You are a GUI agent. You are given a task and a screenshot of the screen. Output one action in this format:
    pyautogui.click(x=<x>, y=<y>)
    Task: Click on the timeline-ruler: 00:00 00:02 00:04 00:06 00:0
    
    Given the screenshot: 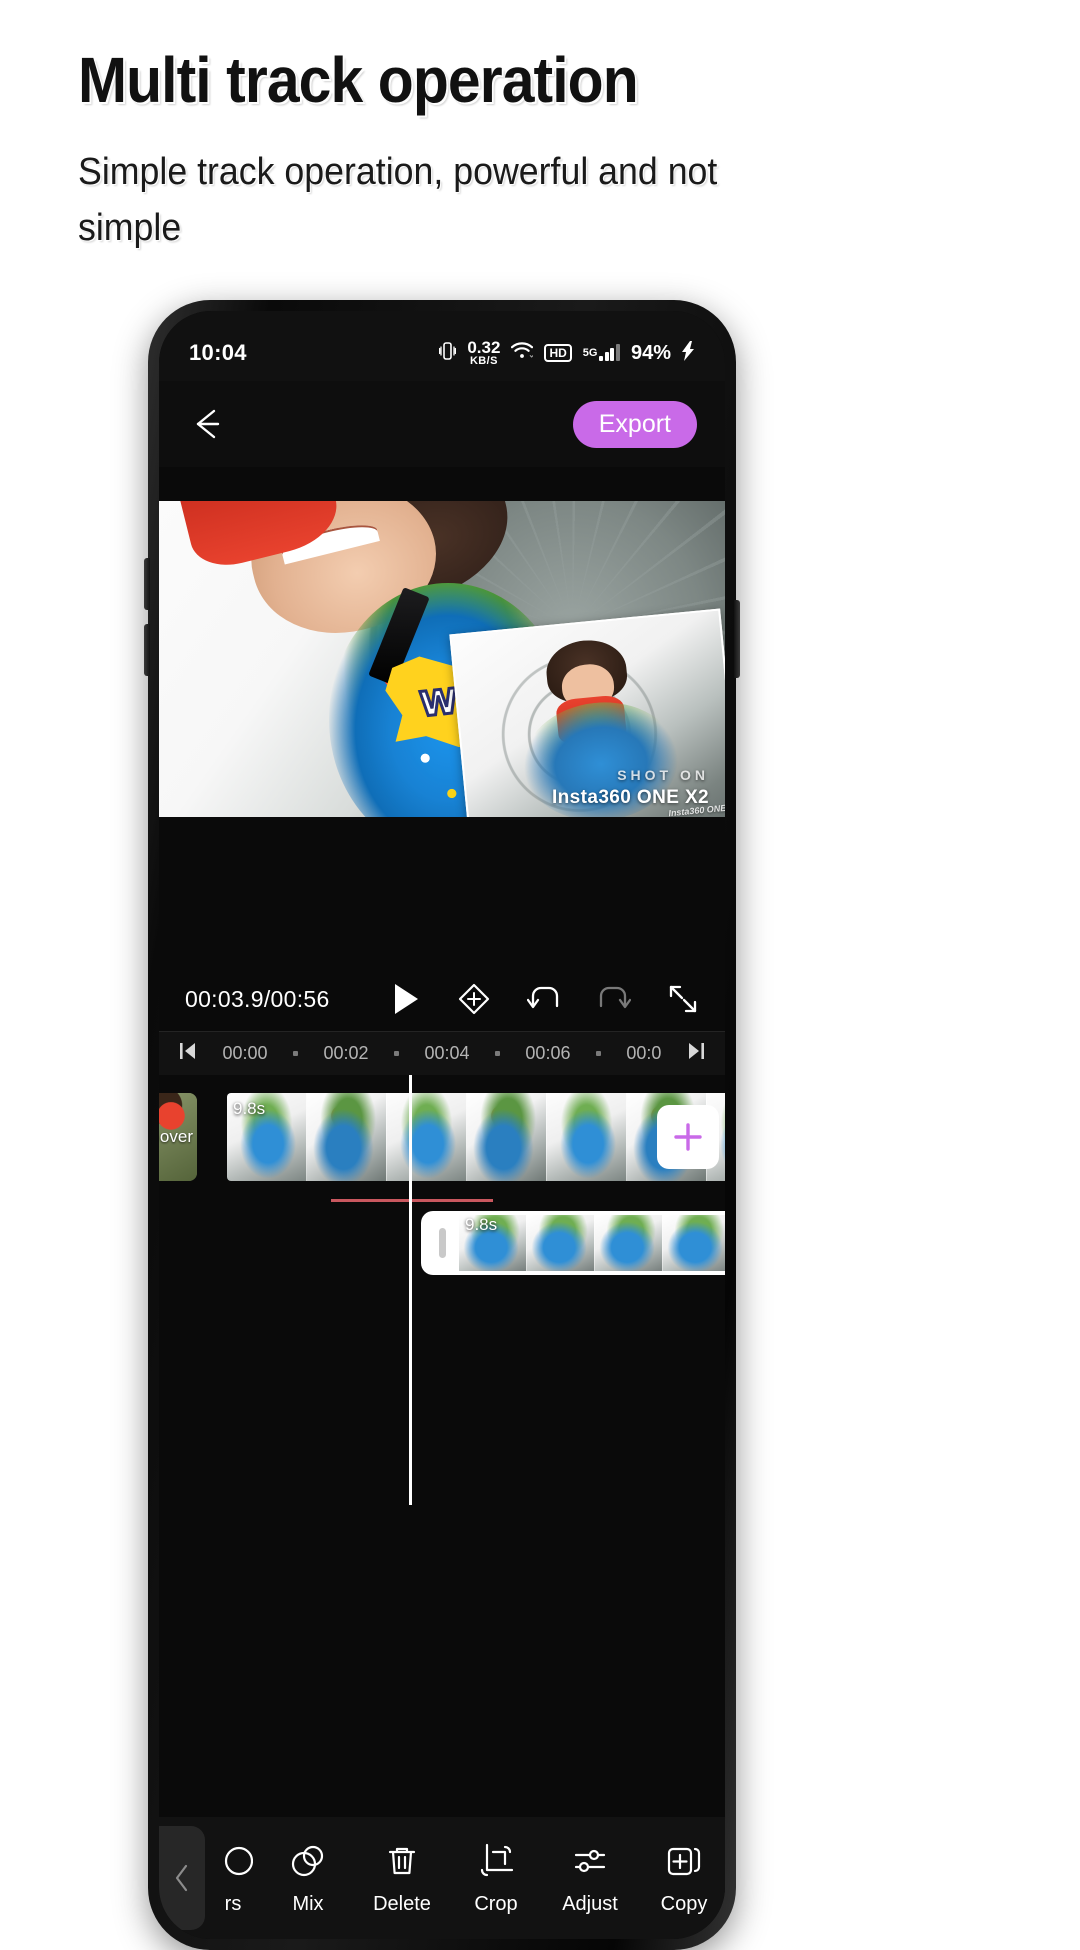 What is the action you would take?
    pyautogui.click(x=442, y=1053)
    